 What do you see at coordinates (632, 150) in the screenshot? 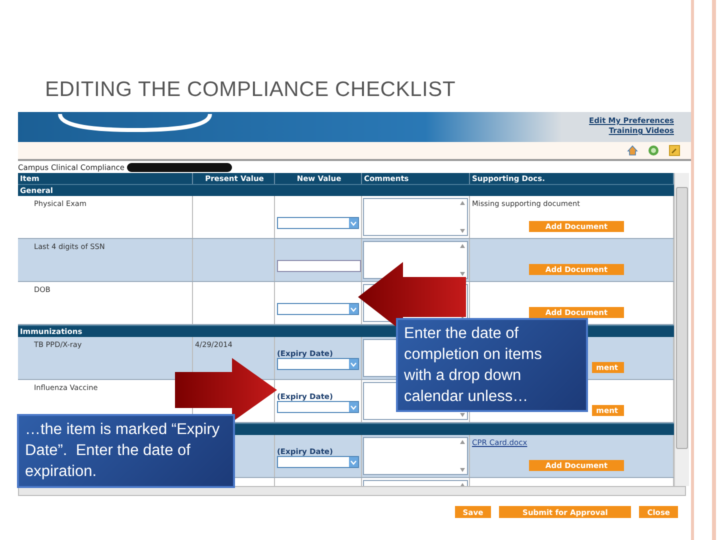
I see `home-icon` at bounding box center [632, 150].